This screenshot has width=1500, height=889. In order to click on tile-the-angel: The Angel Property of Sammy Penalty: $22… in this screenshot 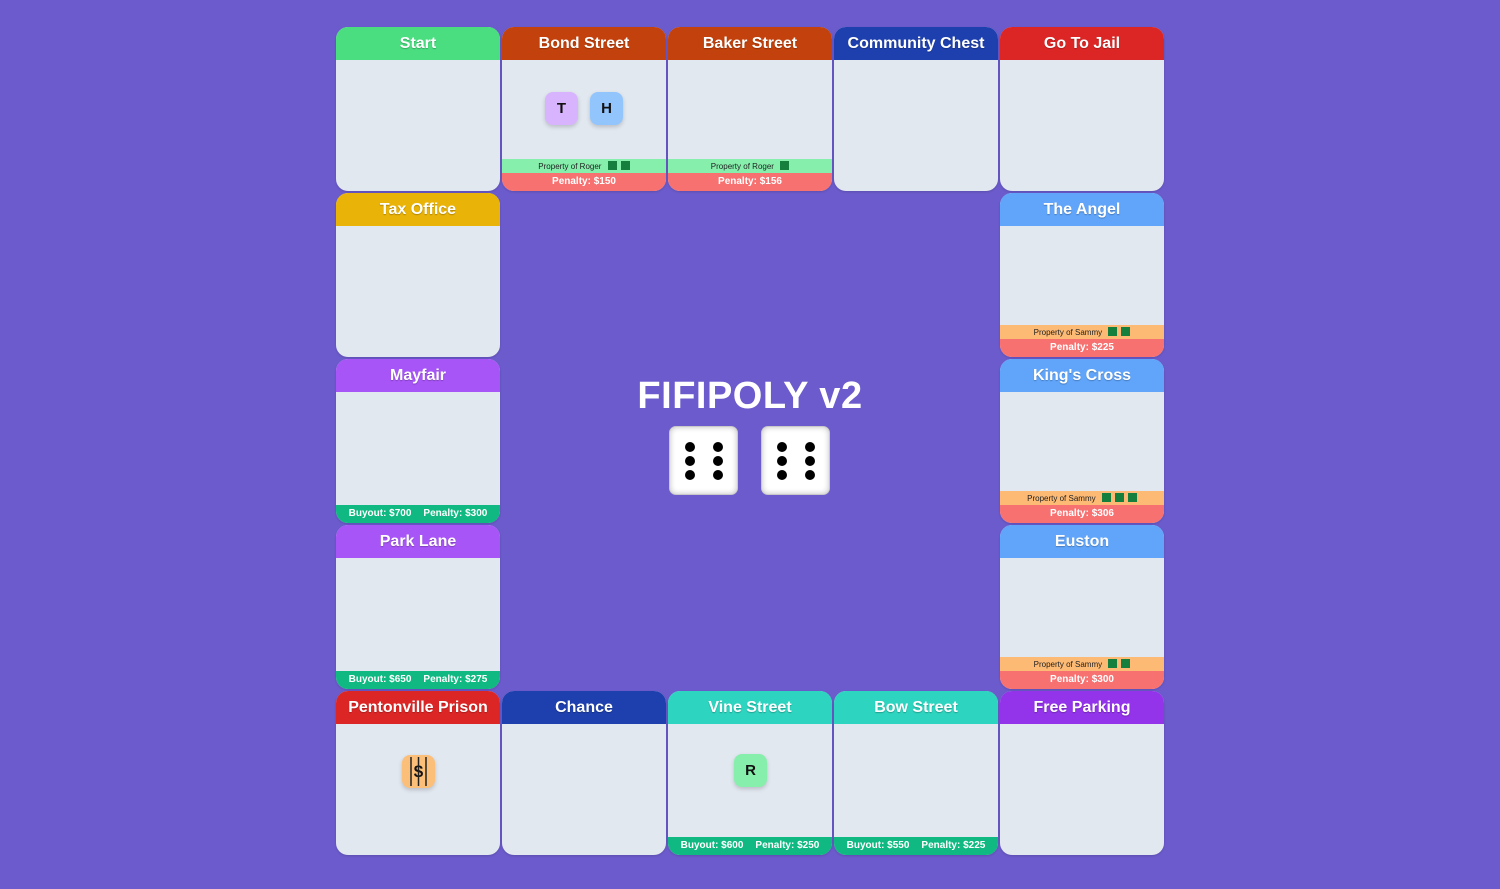, I will do `click(1082, 275)`.